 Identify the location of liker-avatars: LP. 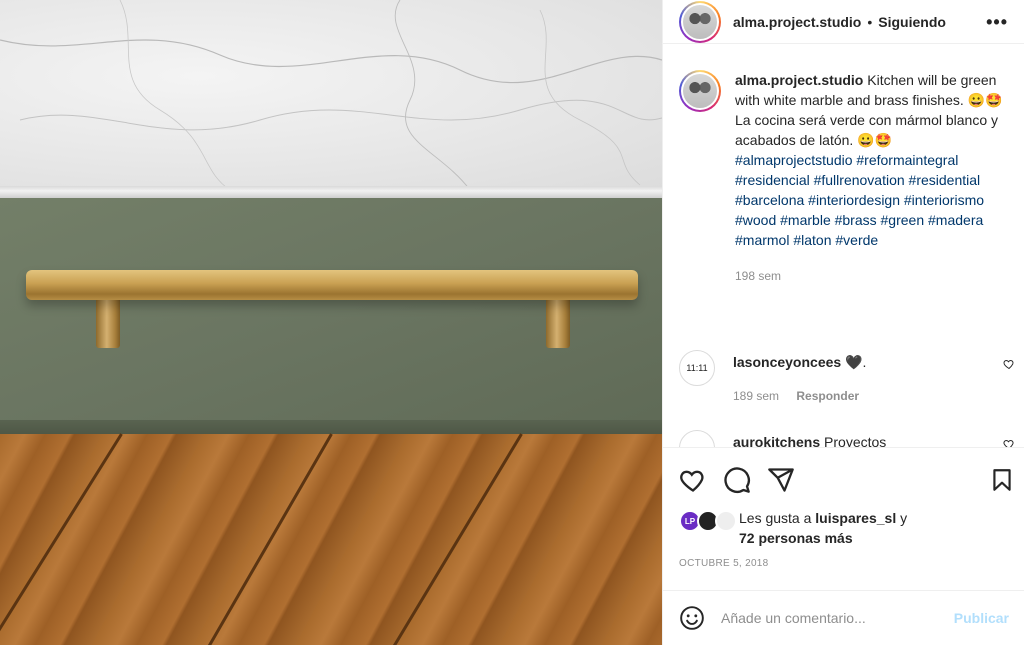
(709, 522).